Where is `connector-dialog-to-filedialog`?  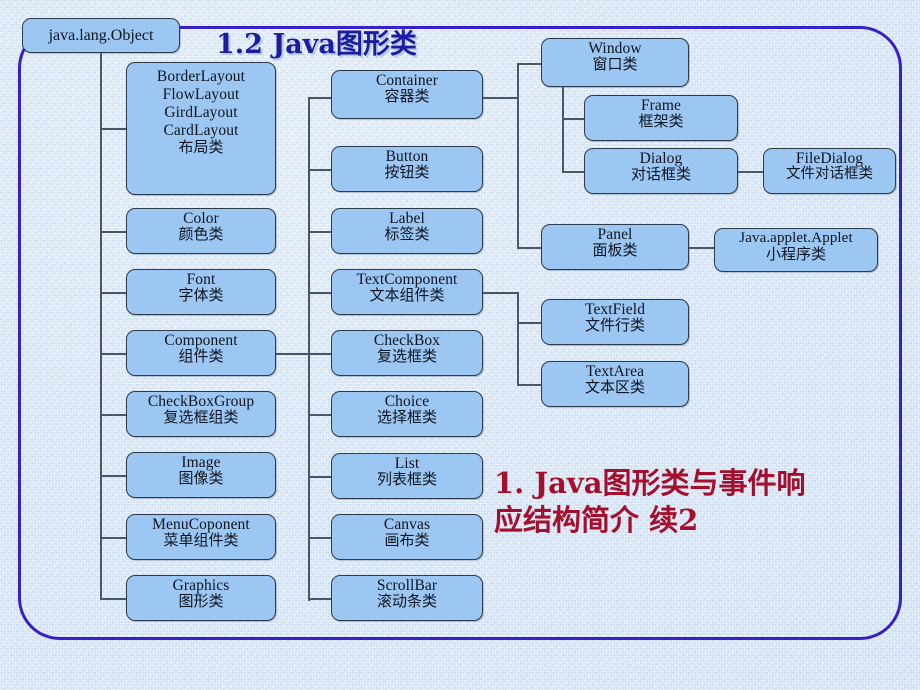 connector-dialog-to-filedialog is located at coordinates (751, 172).